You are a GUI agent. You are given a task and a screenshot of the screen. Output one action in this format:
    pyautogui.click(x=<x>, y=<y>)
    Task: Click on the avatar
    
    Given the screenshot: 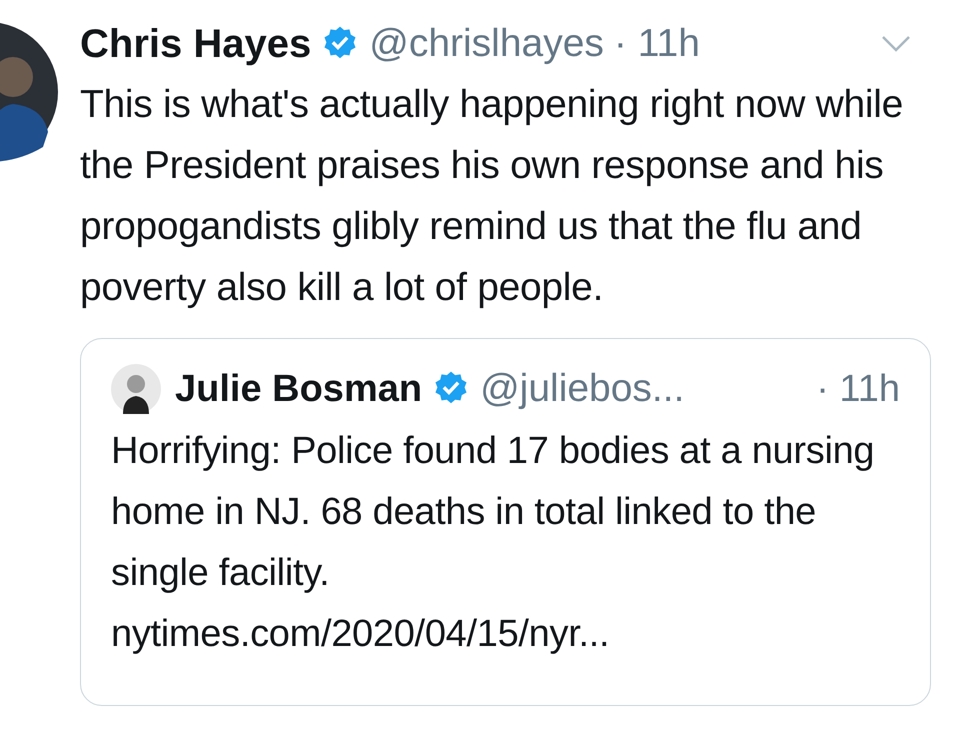 What is the action you would take?
    pyautogui.click(x=136, y=389)
    